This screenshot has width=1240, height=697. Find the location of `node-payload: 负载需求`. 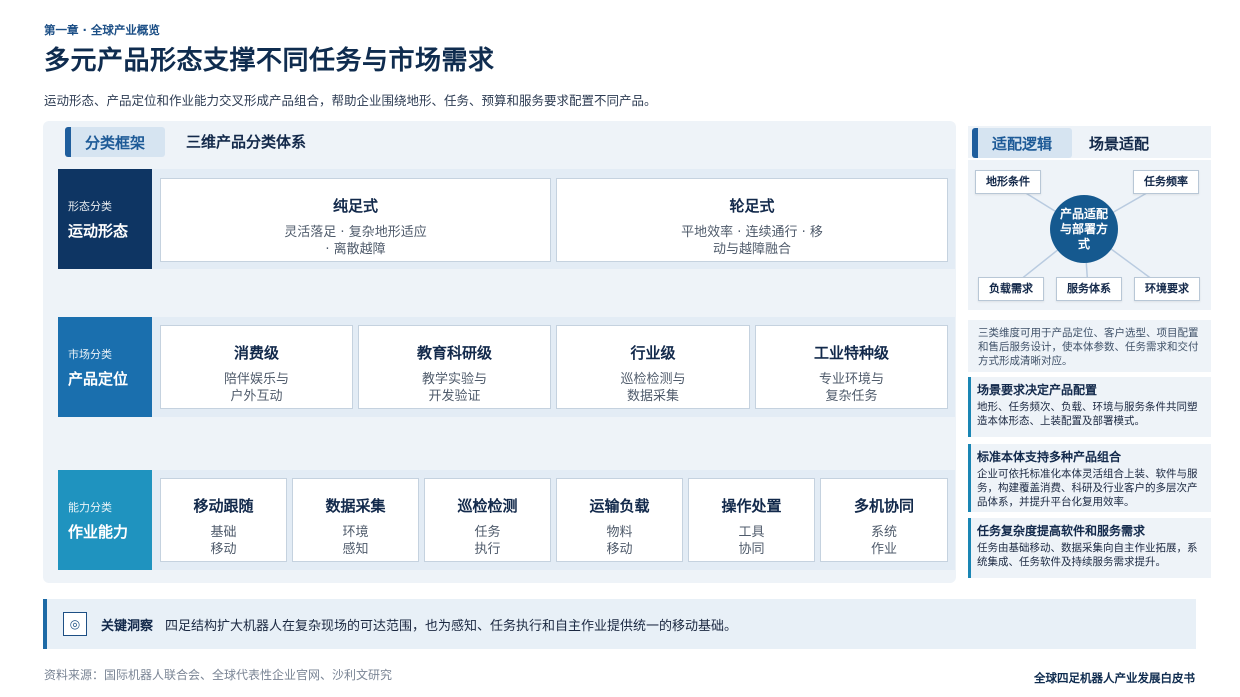

node-payload: 负载需求 is located at coordinates (1011, 289).